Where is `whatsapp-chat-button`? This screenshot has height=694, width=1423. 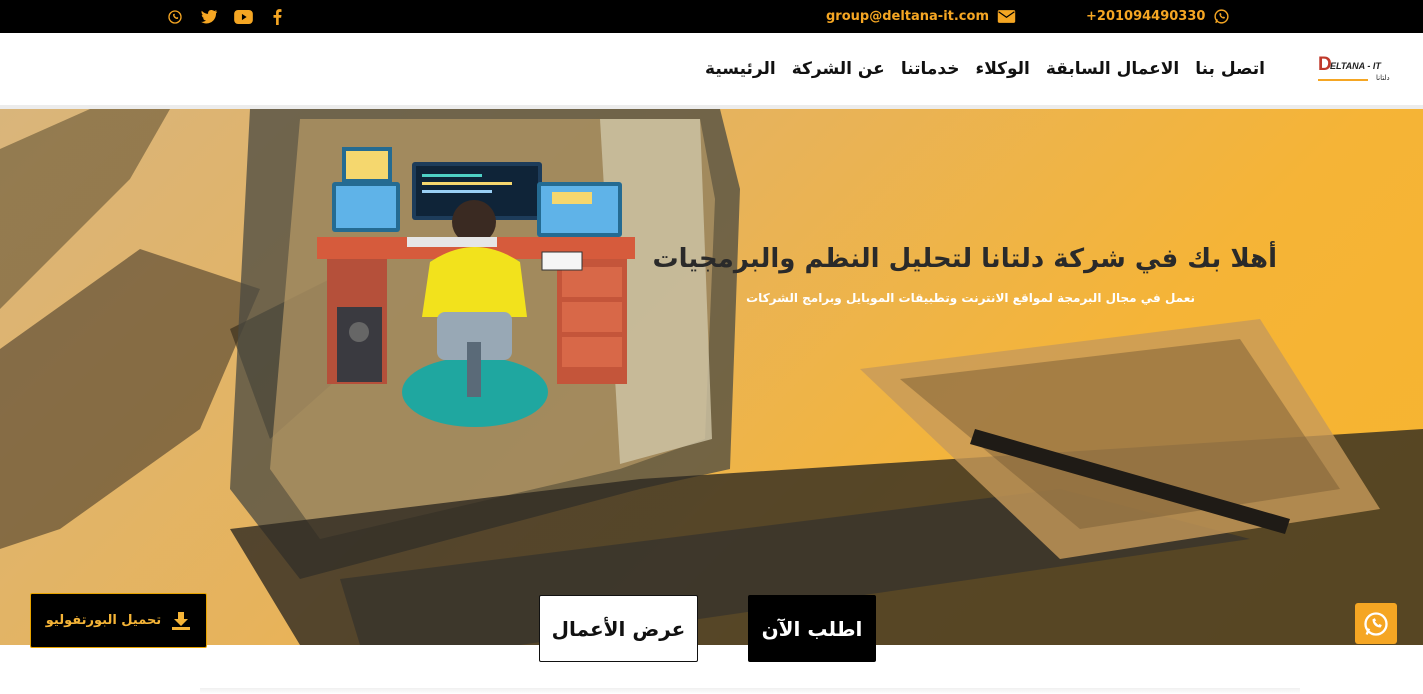 whatsapp-chat-button is located at coordinates (1376, 623).